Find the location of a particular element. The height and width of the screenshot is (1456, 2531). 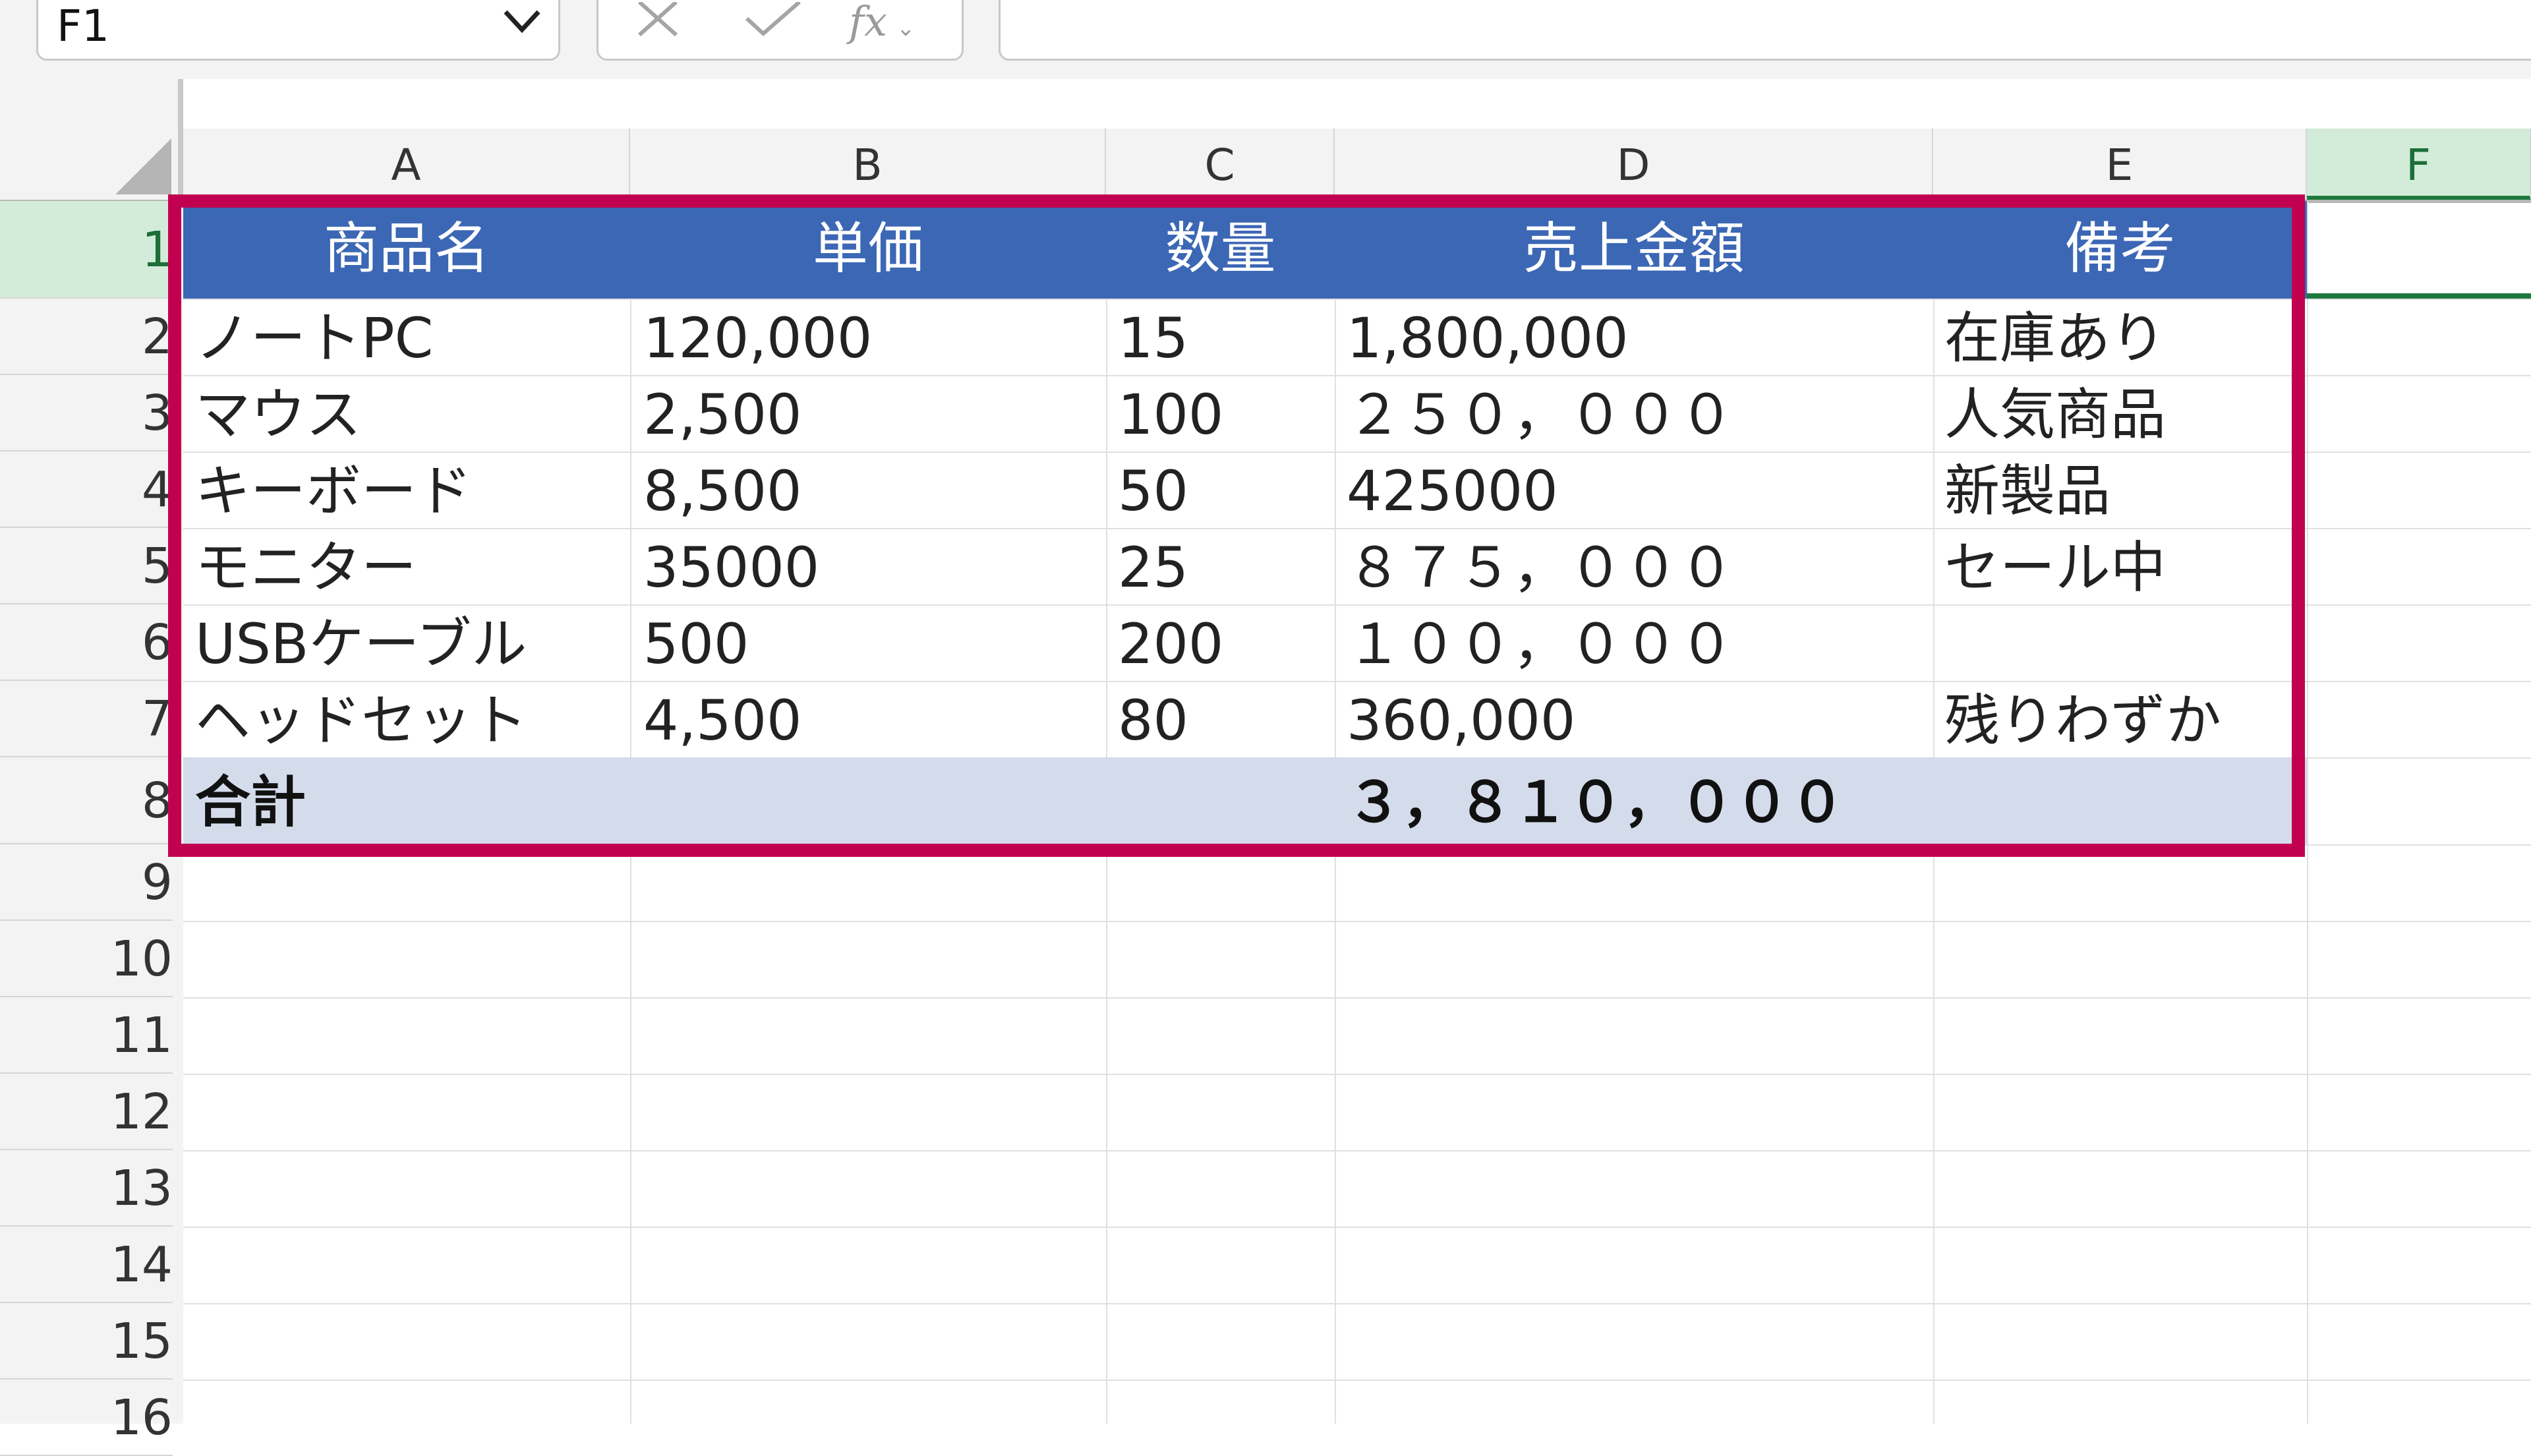

insert-function-icon: fx ⌄ is located at coordinates (895, 22).